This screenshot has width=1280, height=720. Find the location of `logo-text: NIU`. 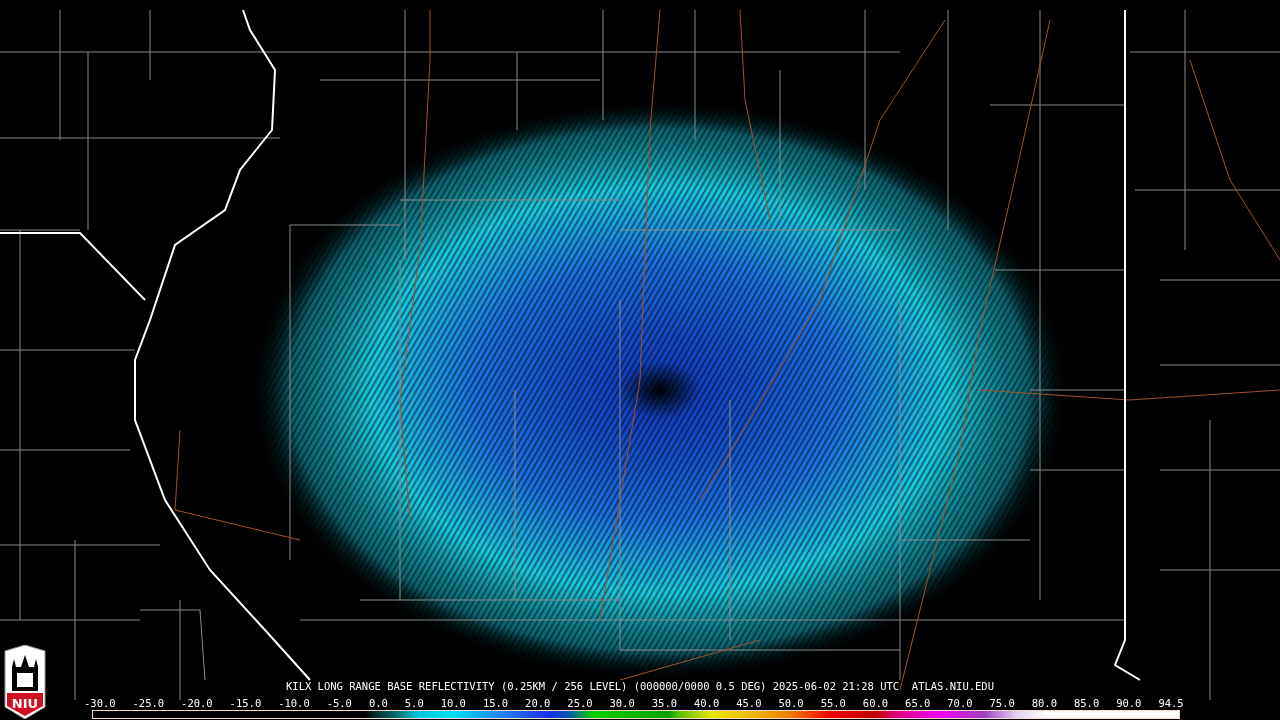

logo-text: NIU is located at coordinates (25, 704).